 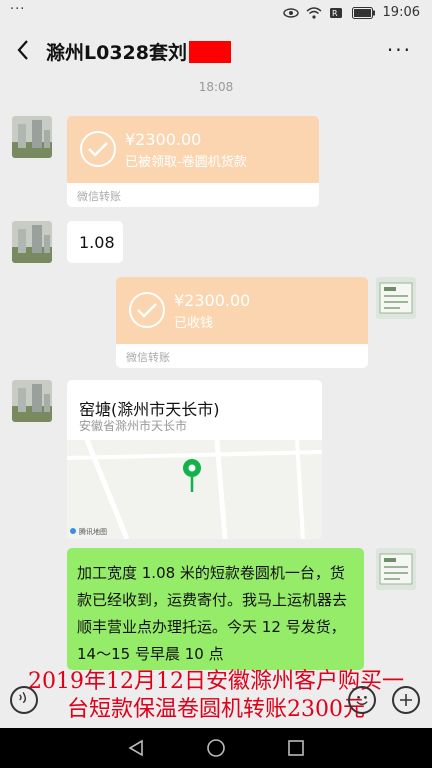 I want to click on system-navigation-bar, so click(x=216, y=748).